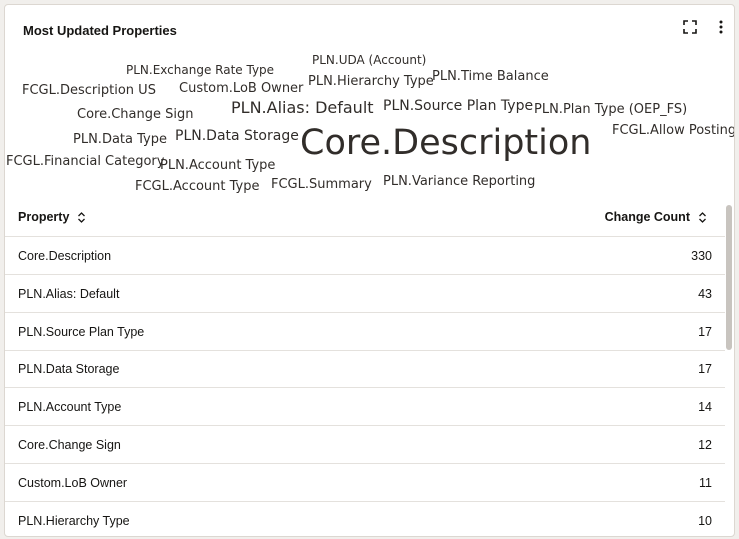 The height and width of the screenshot is (539, 739). I want to click on property-cell: PLN.Data Storage, so click(69, 368).